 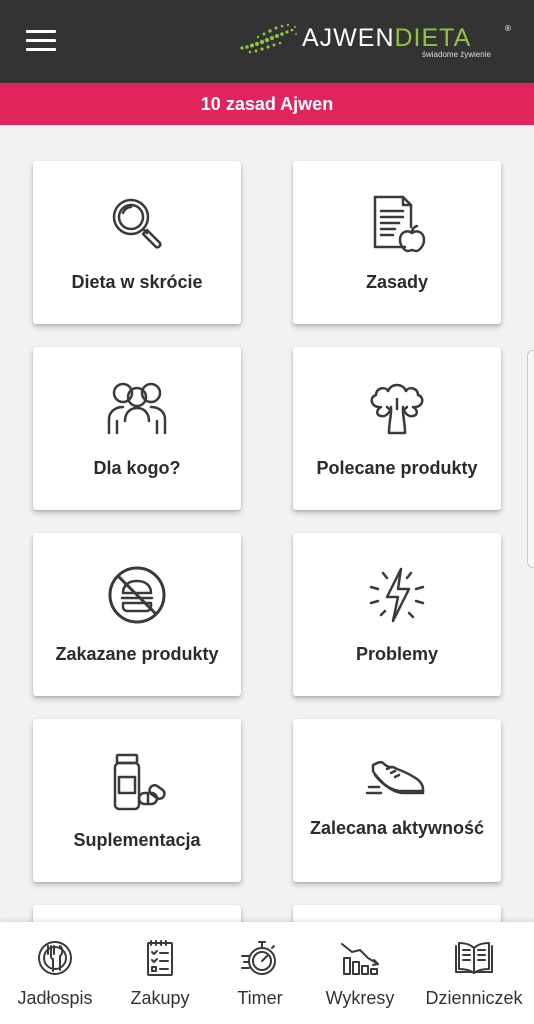 I want to click on tile-label: Suplementacja, so click(x=137, y=840).